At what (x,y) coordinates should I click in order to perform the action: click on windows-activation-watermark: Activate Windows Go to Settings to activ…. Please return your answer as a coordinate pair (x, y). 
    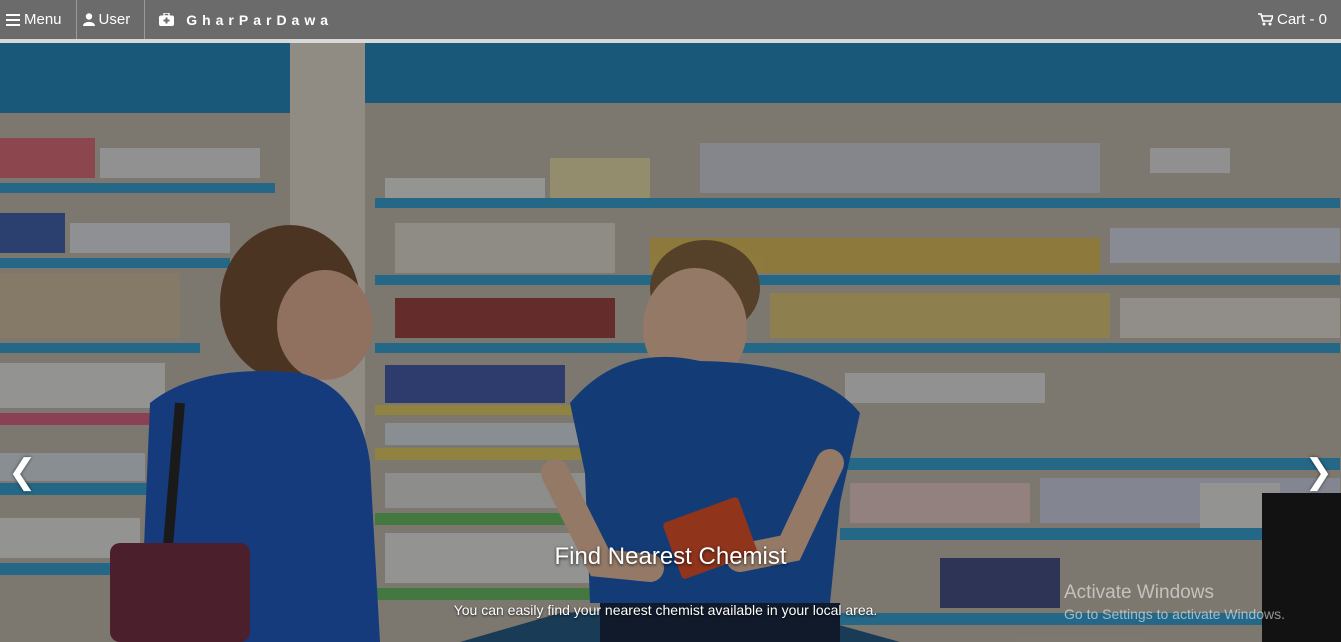
    Looking at the image, I should click on (1174, 602).